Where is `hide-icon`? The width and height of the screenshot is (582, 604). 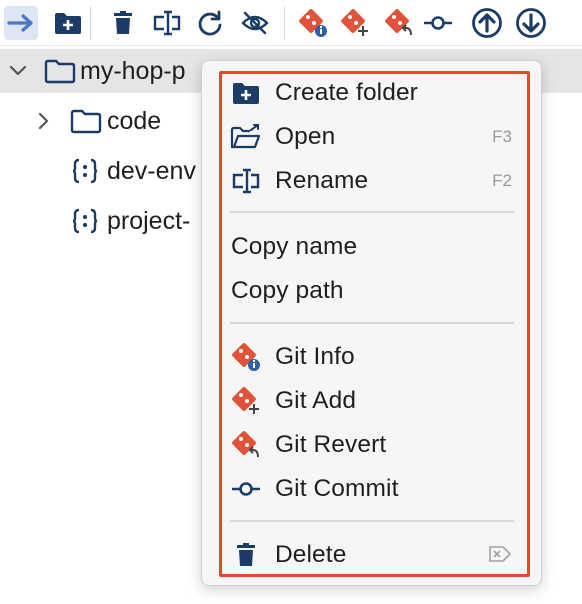
hide-icon is located at coordinates (255, 23).